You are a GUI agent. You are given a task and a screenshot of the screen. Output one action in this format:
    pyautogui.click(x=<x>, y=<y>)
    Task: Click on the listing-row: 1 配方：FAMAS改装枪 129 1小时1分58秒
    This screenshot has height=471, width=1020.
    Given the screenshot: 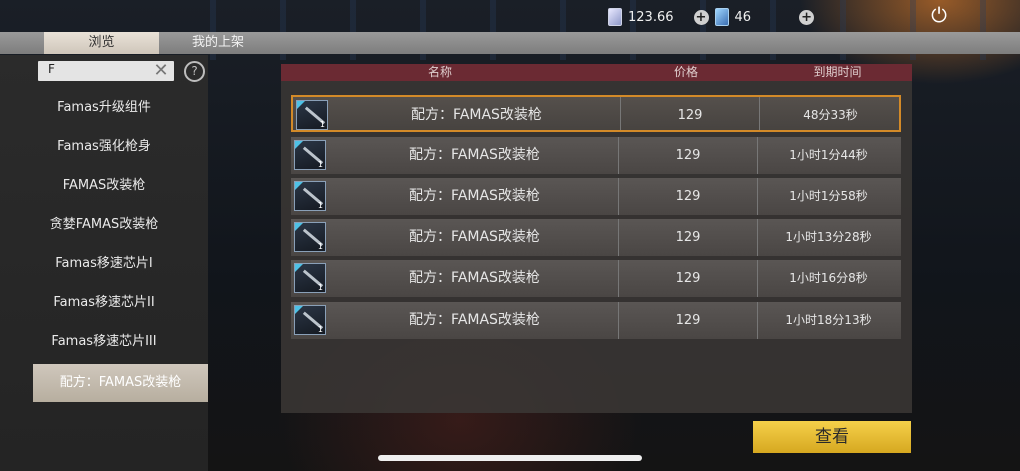 What is the action you would take?
    pyautogui.click(x=596, y=196)
    